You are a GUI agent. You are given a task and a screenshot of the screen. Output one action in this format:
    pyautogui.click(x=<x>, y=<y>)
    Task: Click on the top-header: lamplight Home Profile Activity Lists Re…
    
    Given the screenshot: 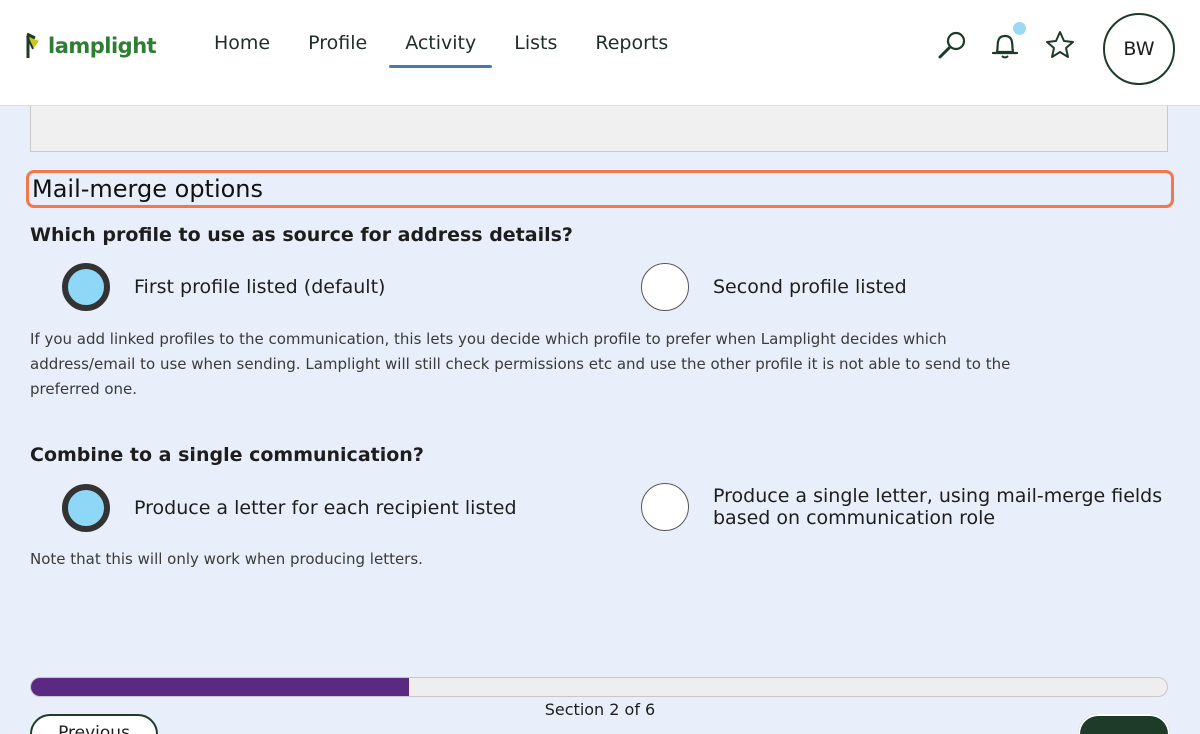 What is the action you would take?
    pyautogui.click(x=600, y=53)
    